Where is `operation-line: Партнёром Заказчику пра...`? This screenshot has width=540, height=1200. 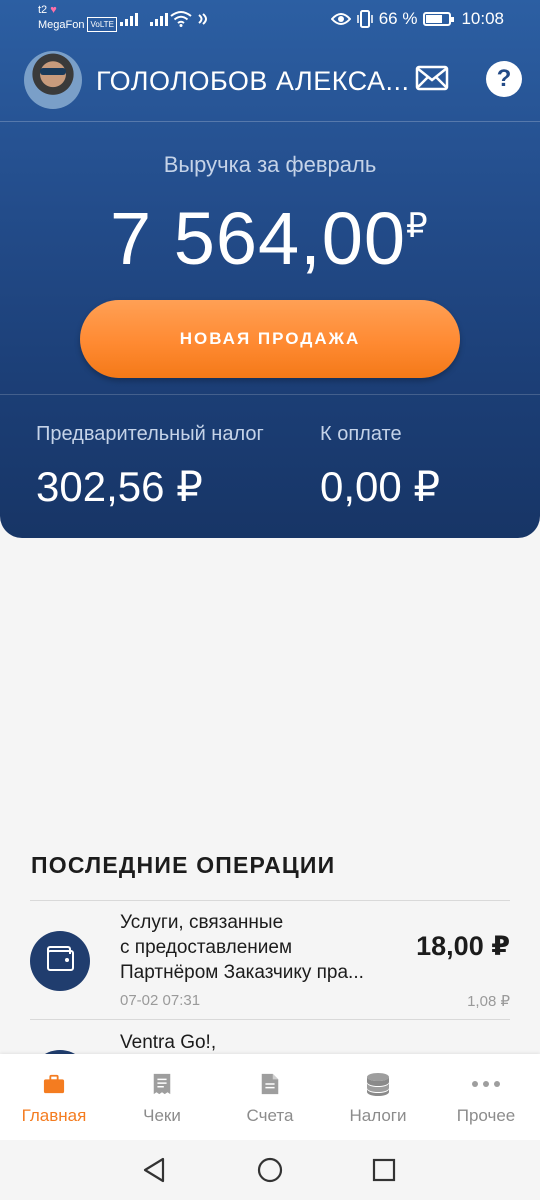 operation-line: Партнёром Заказчику пра... is located at coordinates (242, 972).